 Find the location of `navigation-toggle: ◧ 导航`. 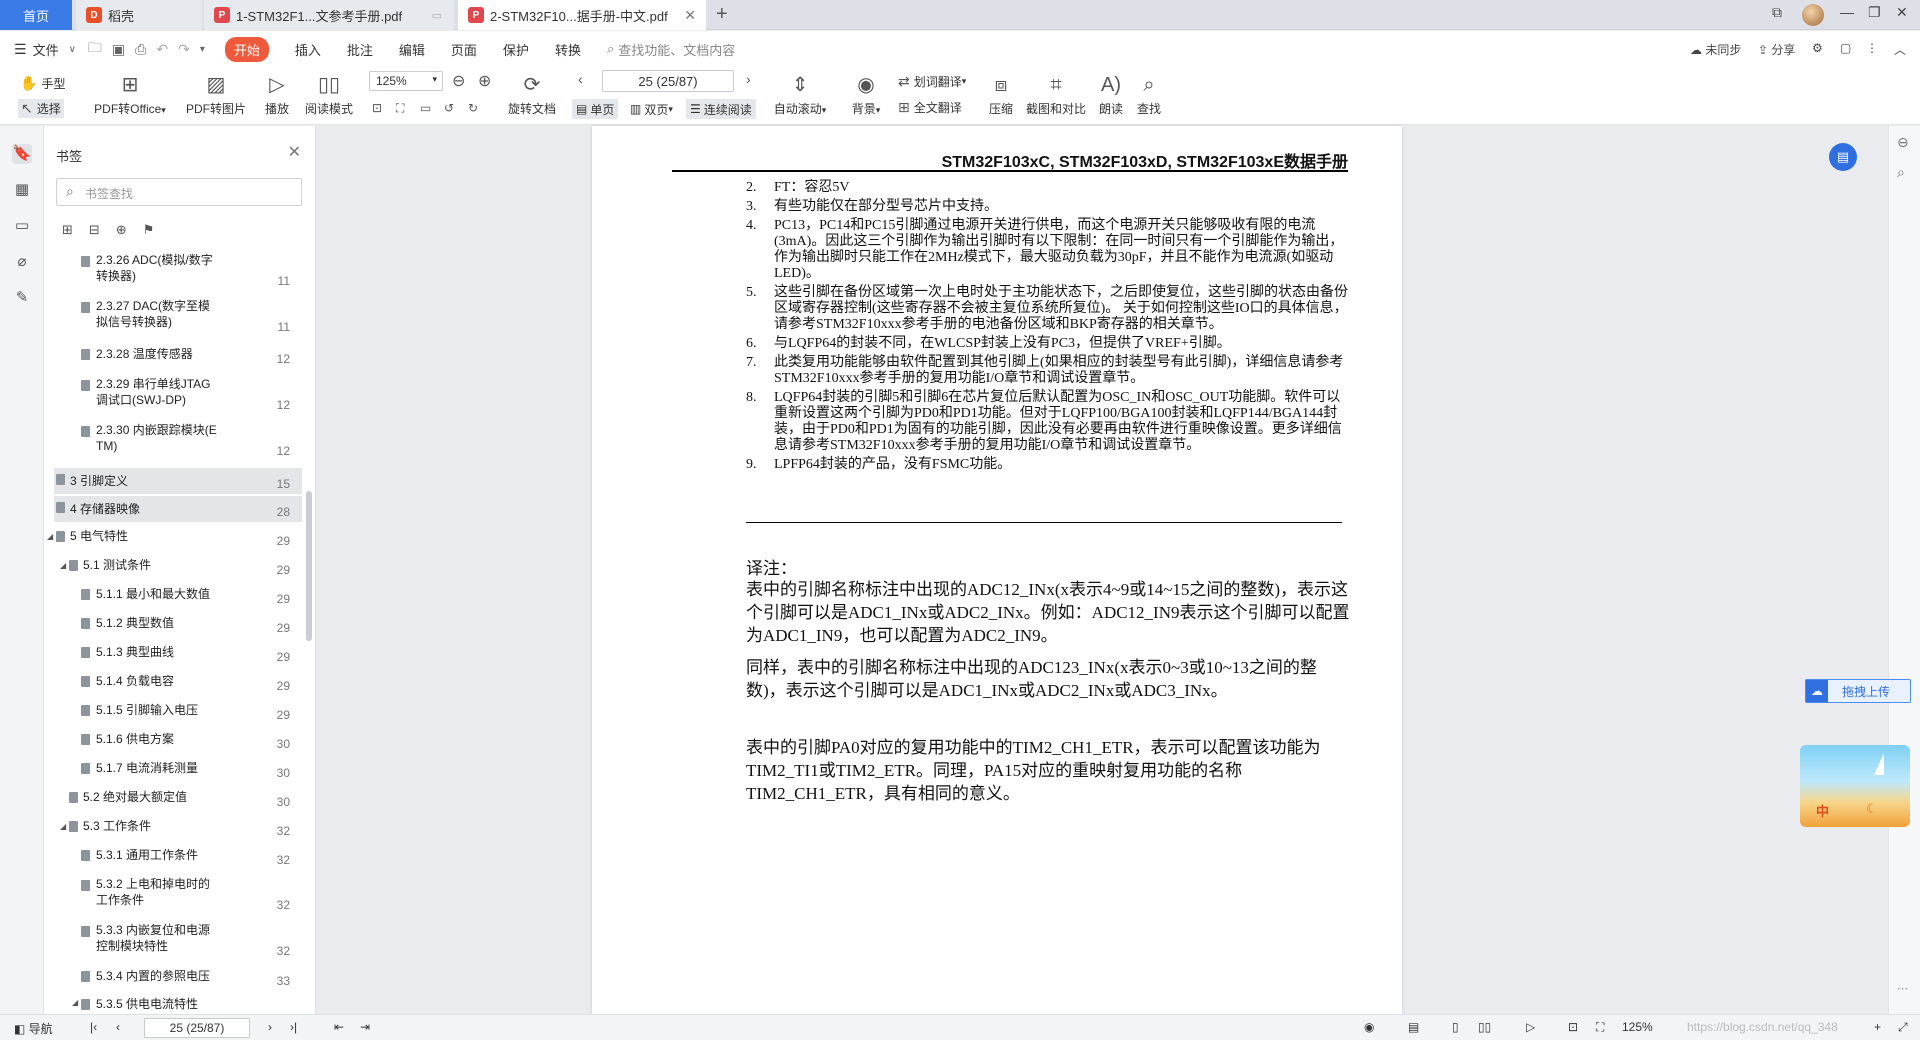

navigation-toggle: ◧ 导航 is located at coordinates (33, 1028).